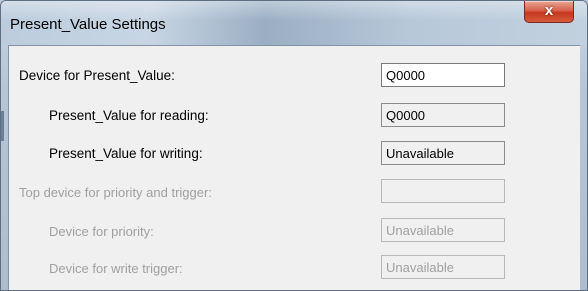 This screenshot has height=291, width=588. What do you see at coordinates (443, 115) in the screenshot?
I see `present-value-reading-field: Q0000` at bounding box center [443, 115].